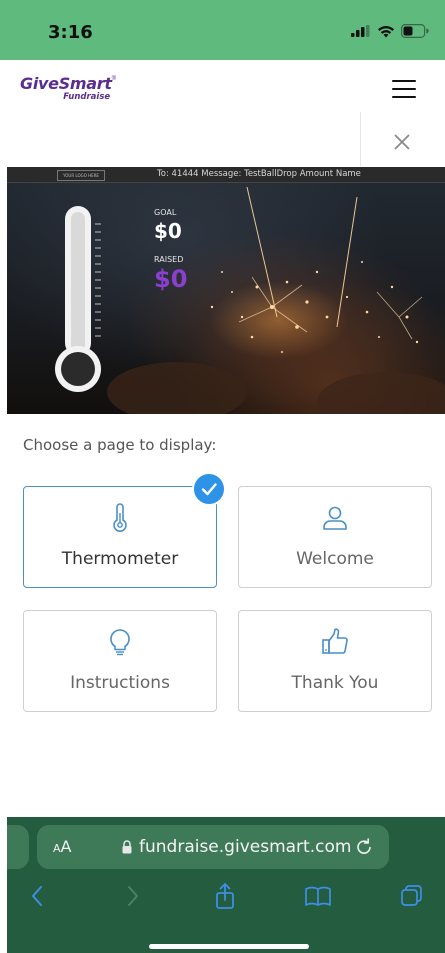 Image resolution: width=445 pixels, height=953 pixels. What do you see at coordinates (165, 212) in the screenshot?
I see `goal-label: GOAL` at bounding box center [165, 212].